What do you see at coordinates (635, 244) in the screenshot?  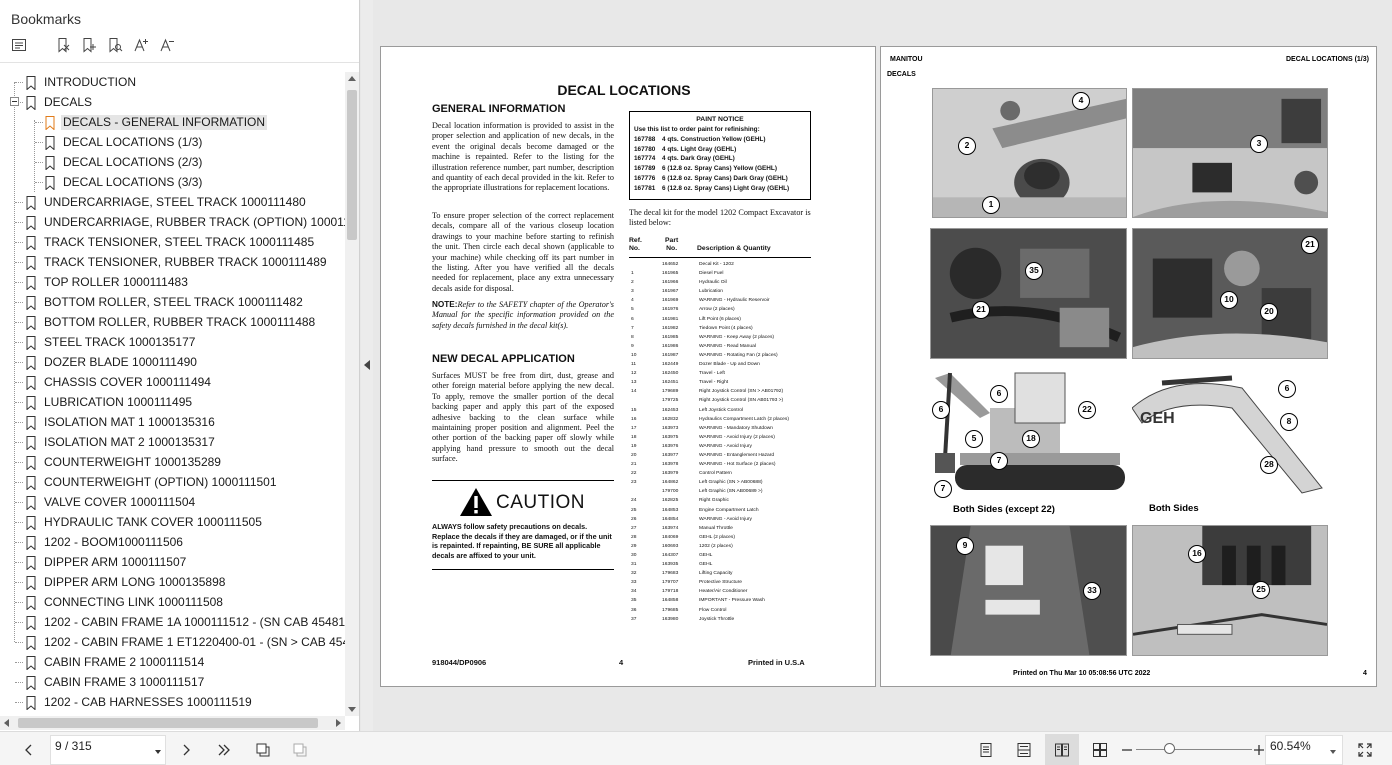 I see `col-ref-header: Ref. No.` at bounding box center [635, 244].